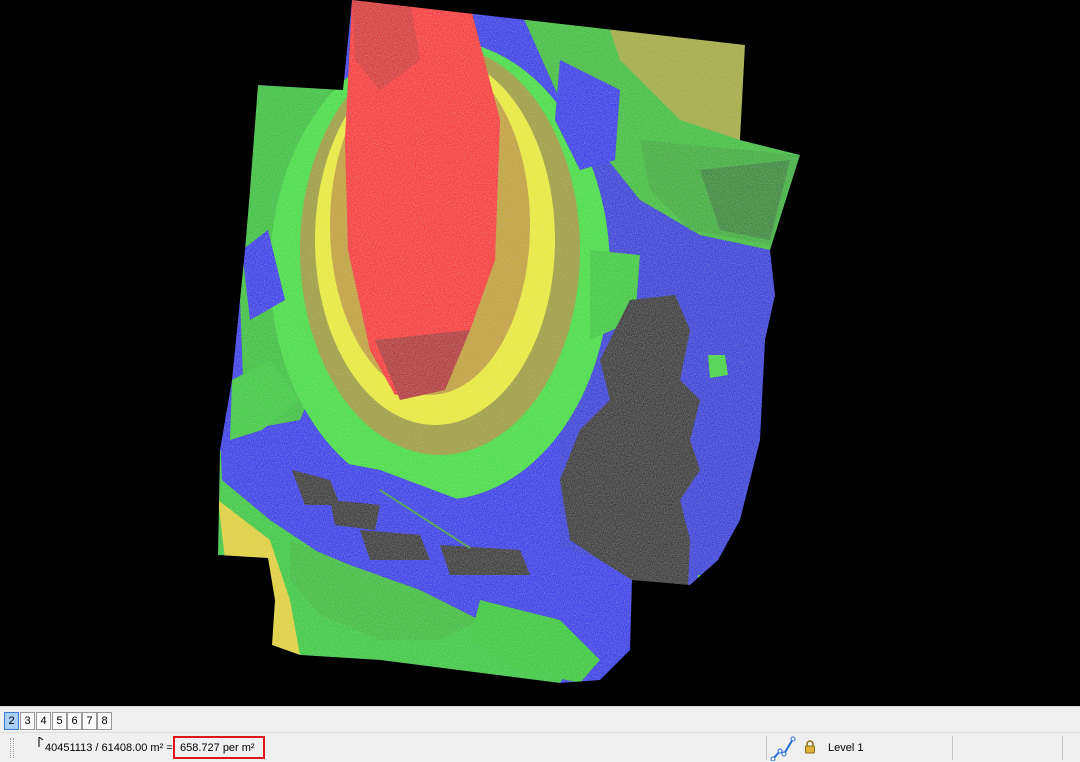 Image resolution: width=1080 pixels, height=762 pixels. I want to click on level-label: Level 1, so click(846, 748).